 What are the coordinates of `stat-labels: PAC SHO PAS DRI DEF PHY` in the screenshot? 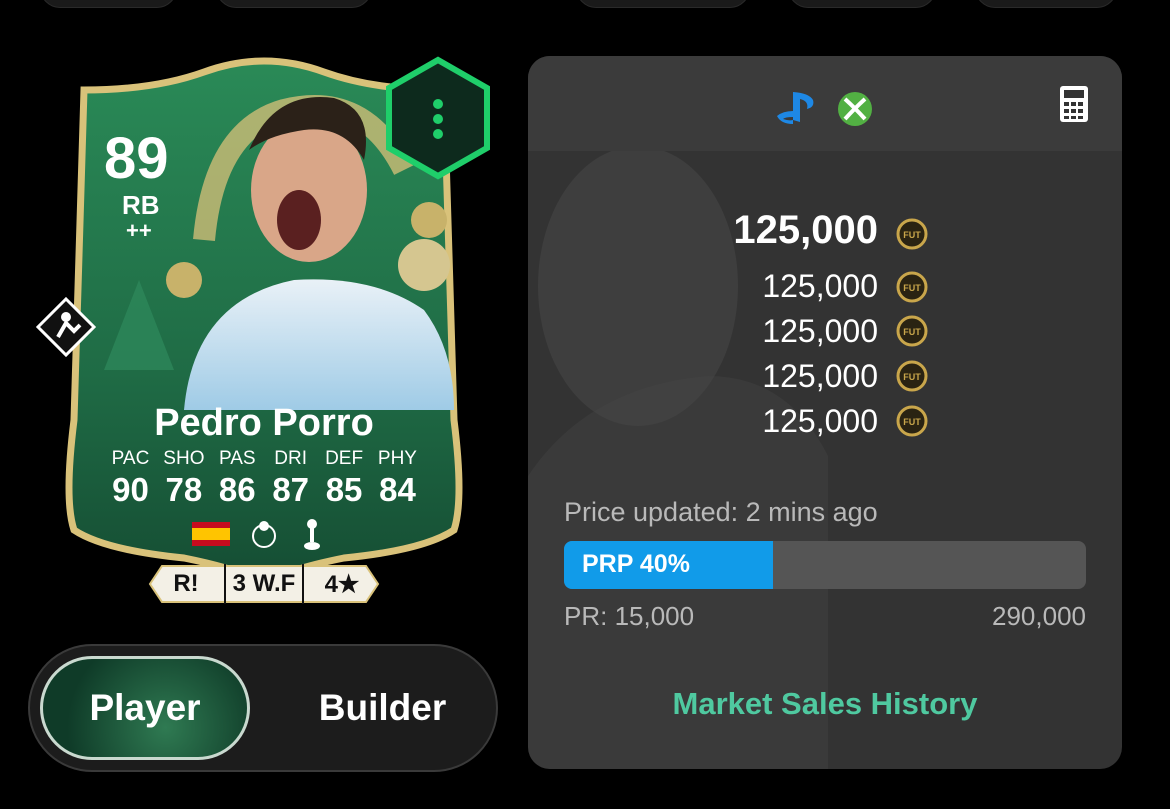 It's located at (264, 459).